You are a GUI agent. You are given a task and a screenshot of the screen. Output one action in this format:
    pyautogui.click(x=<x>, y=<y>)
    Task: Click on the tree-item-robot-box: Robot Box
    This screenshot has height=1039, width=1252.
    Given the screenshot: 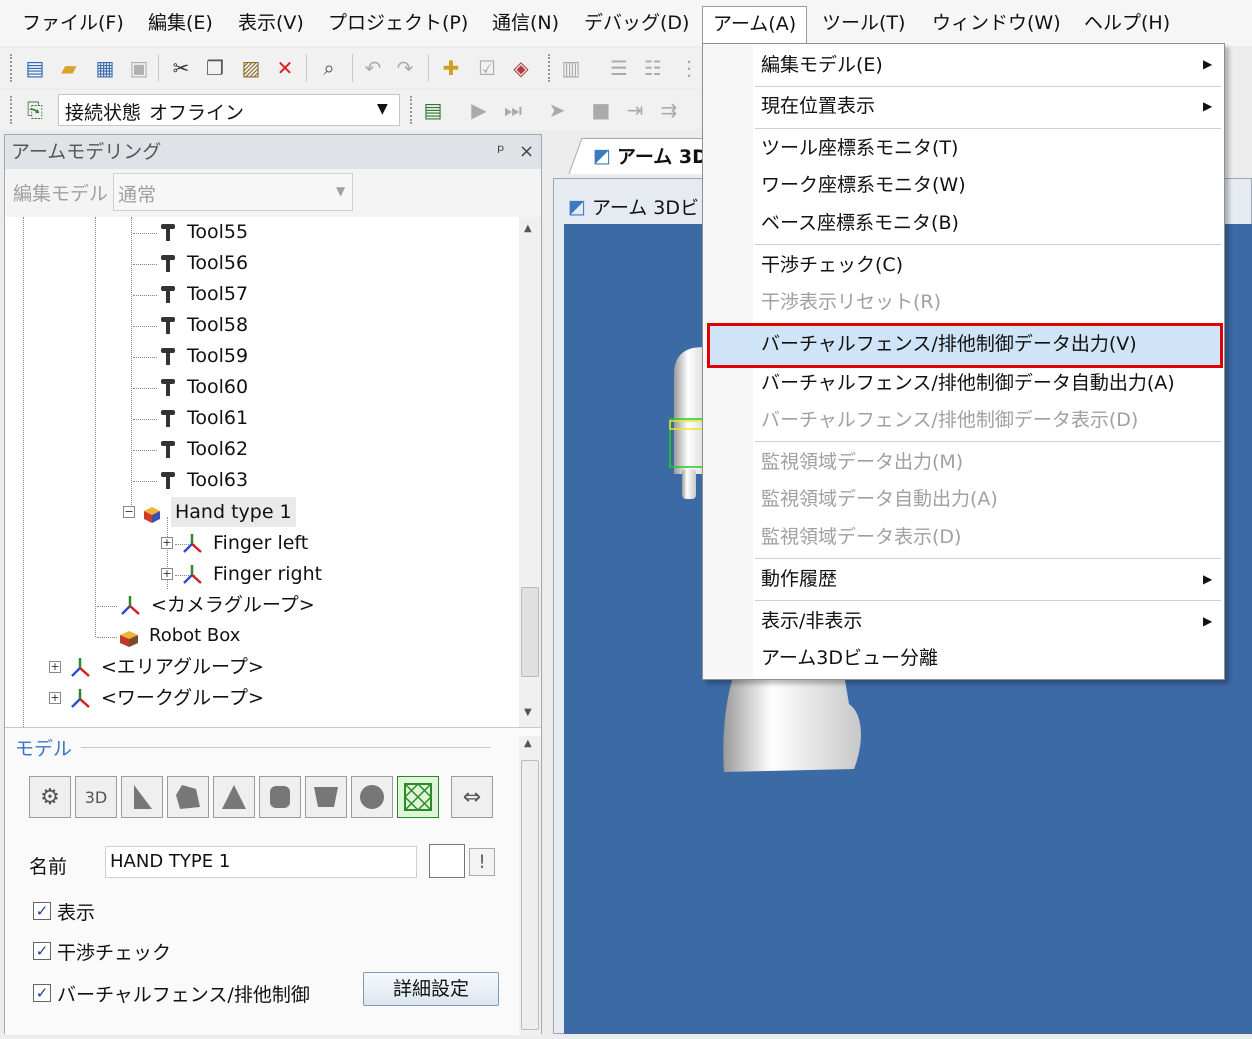 What is the action you would take?
    pyautogui.click(x=179, y=636)
    